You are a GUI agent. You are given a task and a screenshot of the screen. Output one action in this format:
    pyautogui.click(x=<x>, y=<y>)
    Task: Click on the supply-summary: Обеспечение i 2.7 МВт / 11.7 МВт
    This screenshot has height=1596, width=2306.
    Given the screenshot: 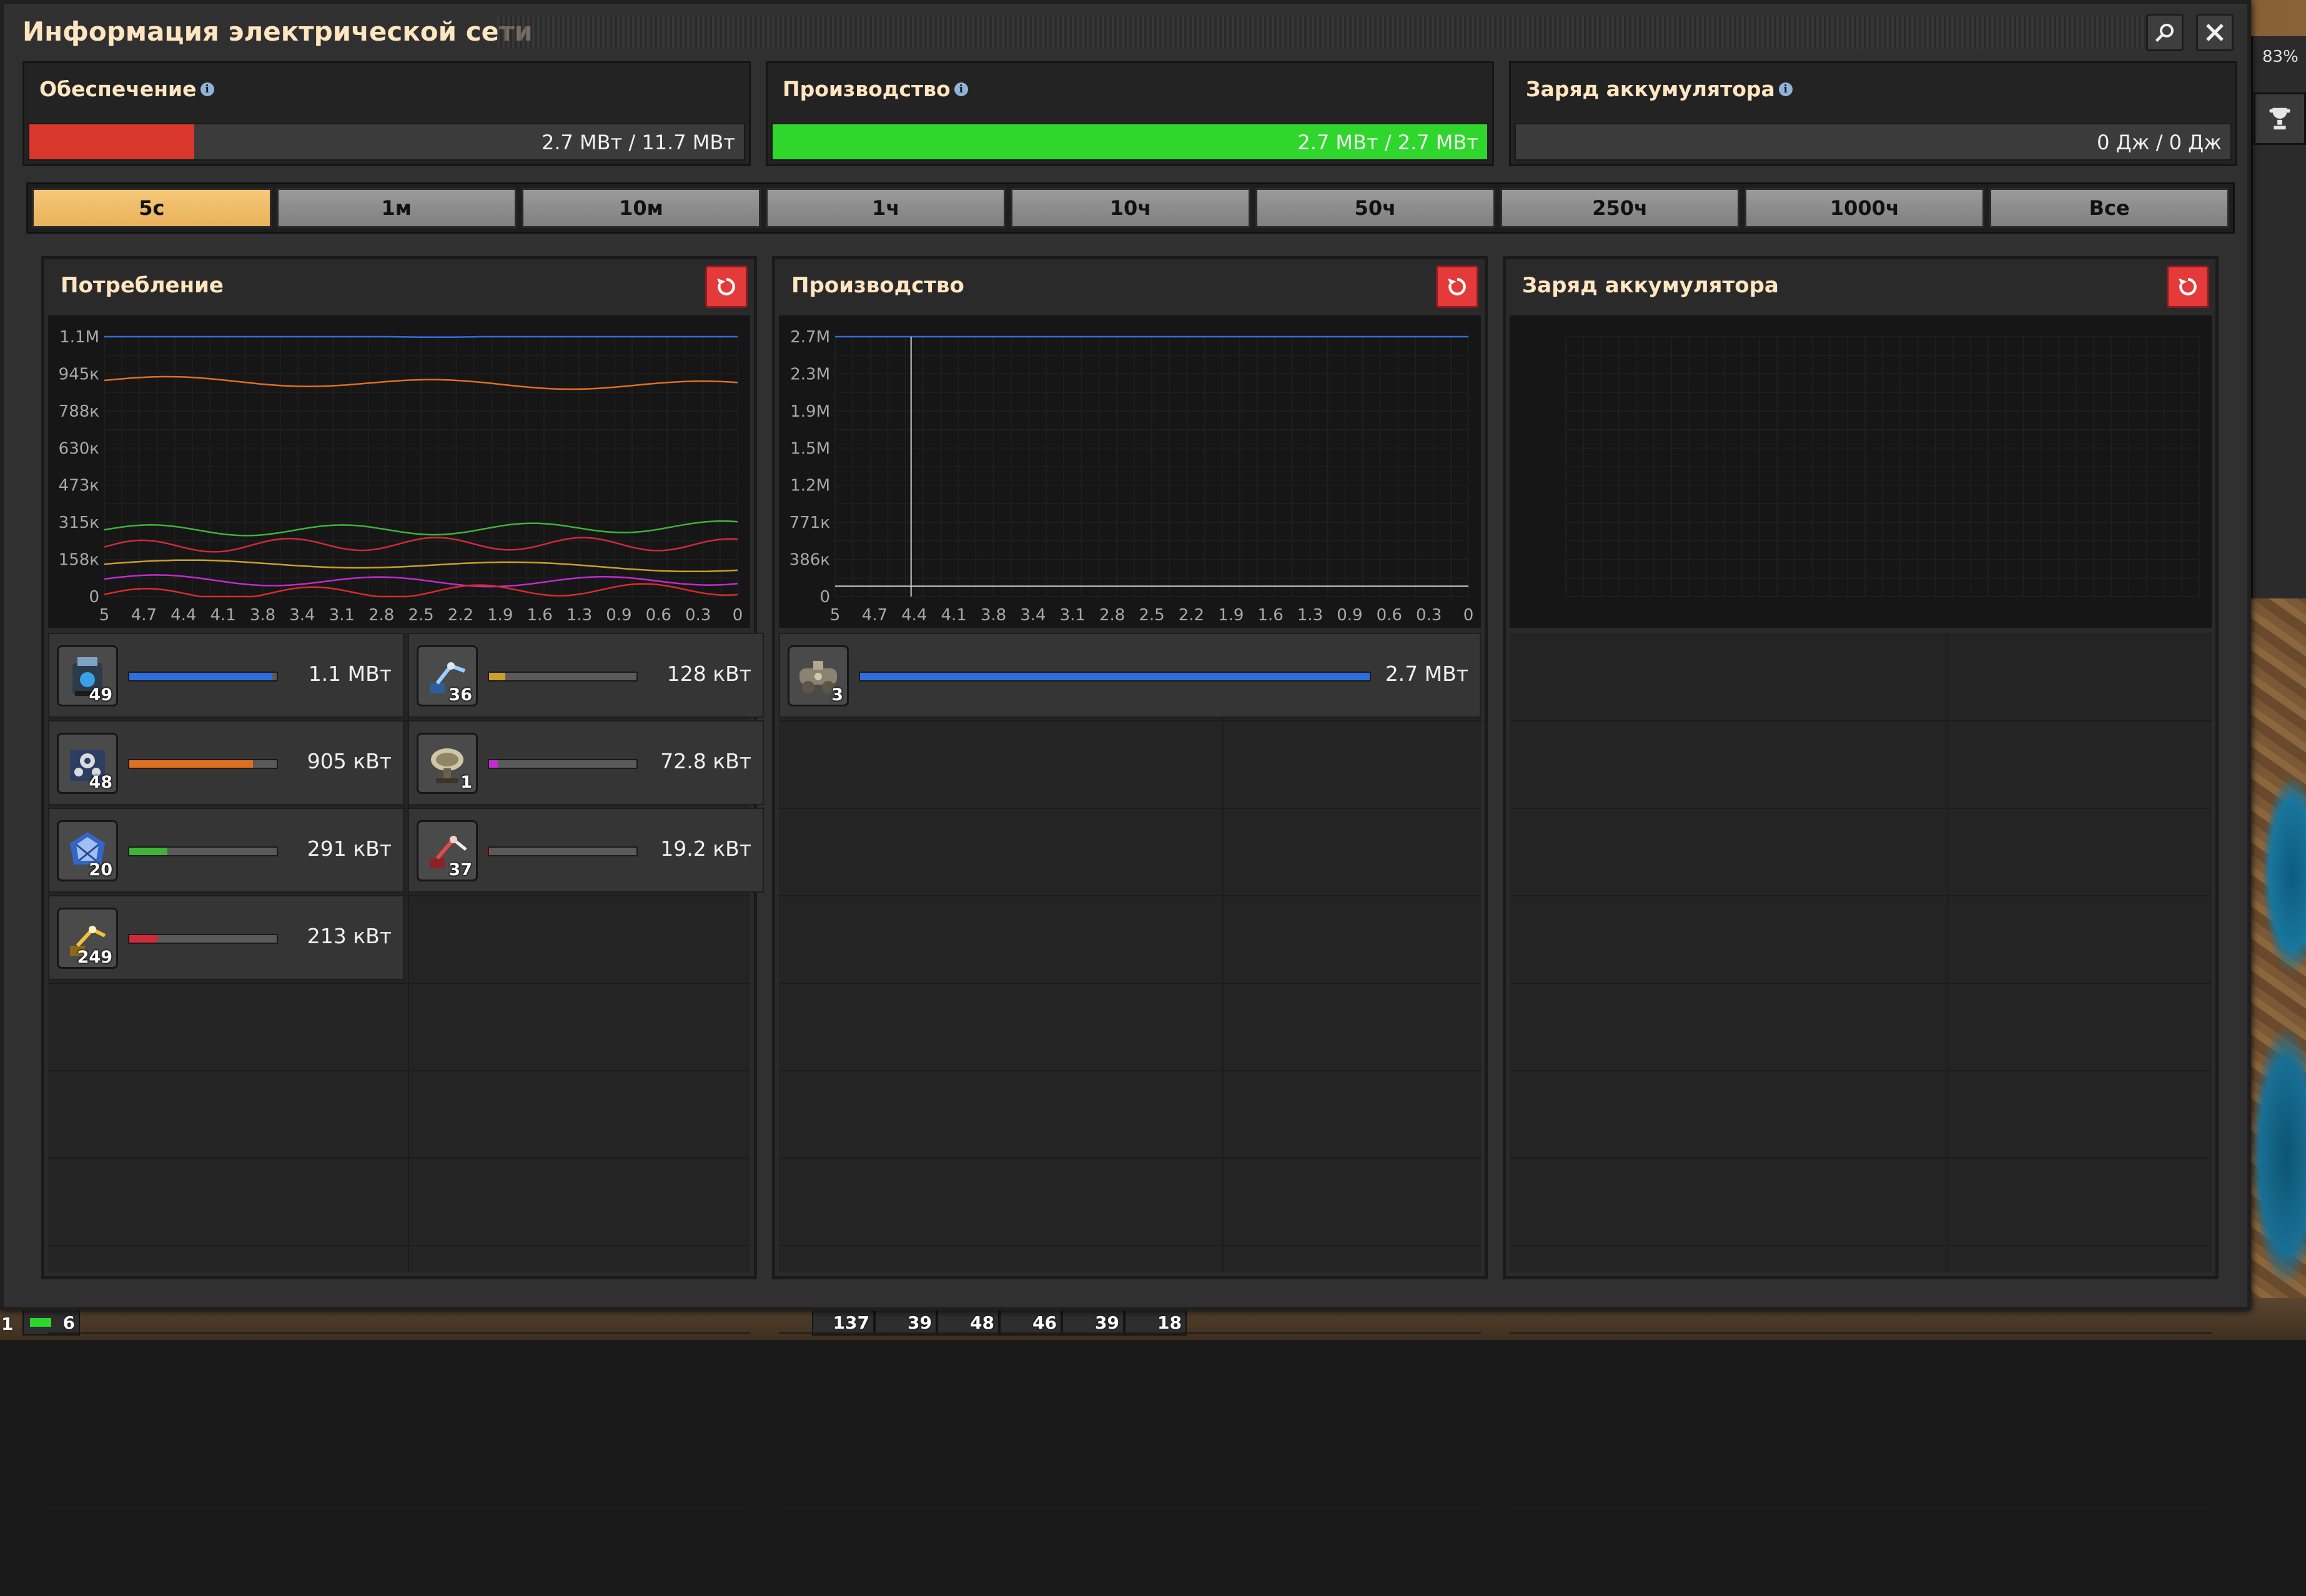 What is the action you would take?
    pyautogui.click(x=386, y=113)
    